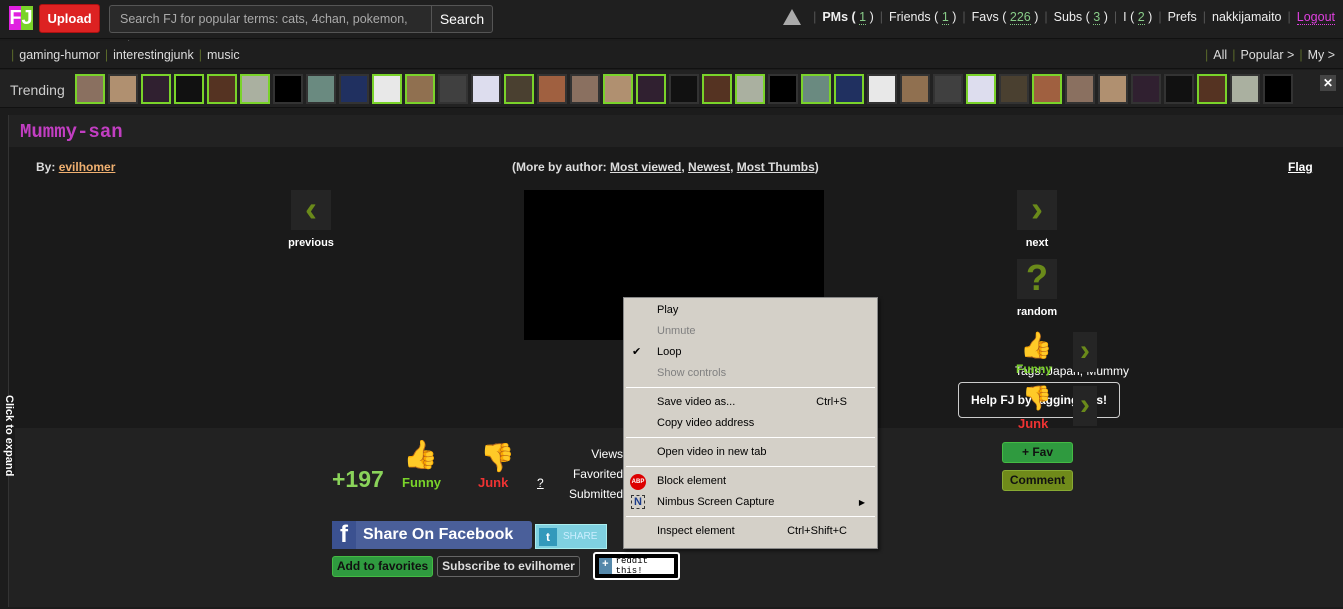 The width and height of the screenshot is (1343, 609). Describe the element at coordinates (508, 566) in the screenshot. I see `subscribe-button: Subscribe to evilhomer` at that location.